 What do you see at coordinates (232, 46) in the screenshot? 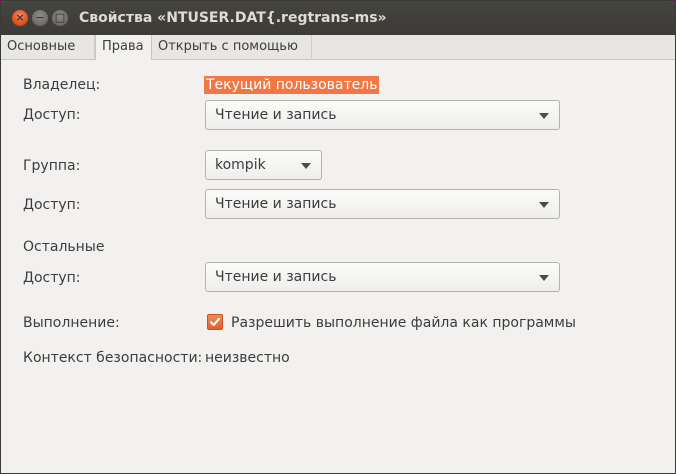
I see `tab-open-with: Открыть с помощью` at bounding box center [232, 46].